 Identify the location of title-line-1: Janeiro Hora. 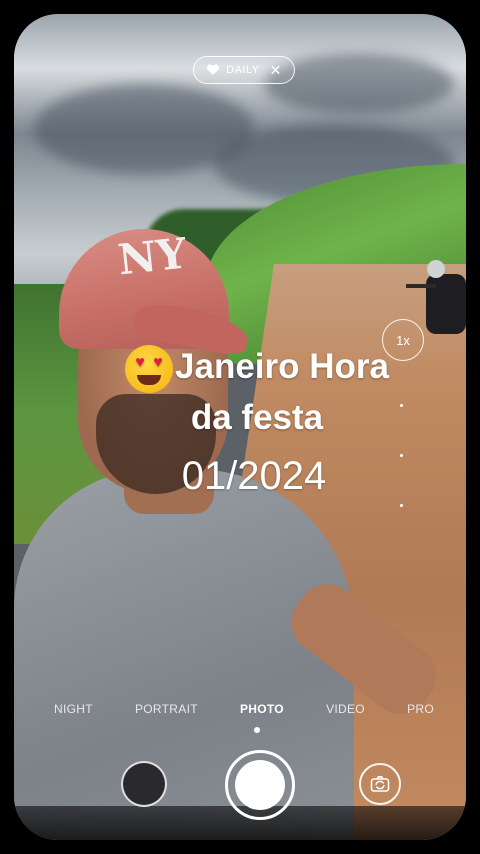
(282, 366).